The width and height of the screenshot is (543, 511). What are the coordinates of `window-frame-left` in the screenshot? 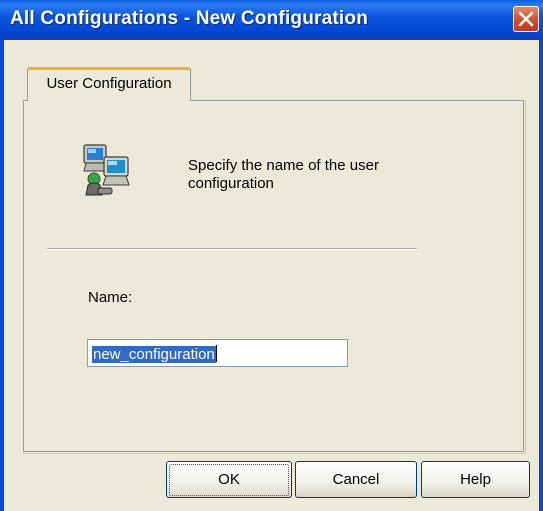 It's located at (2, 275).